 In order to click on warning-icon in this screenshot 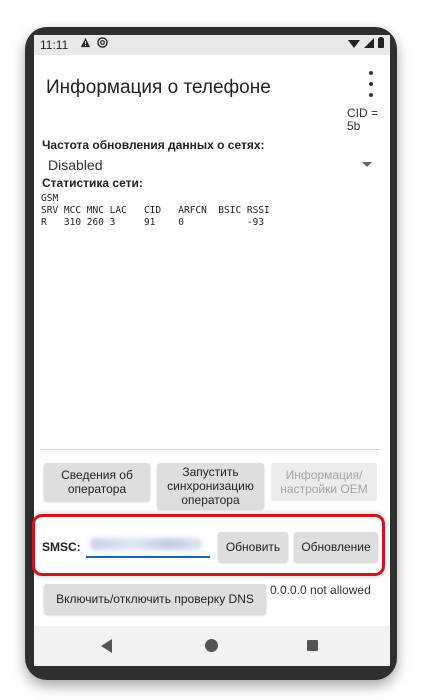, I will do `click(85, 44)`.